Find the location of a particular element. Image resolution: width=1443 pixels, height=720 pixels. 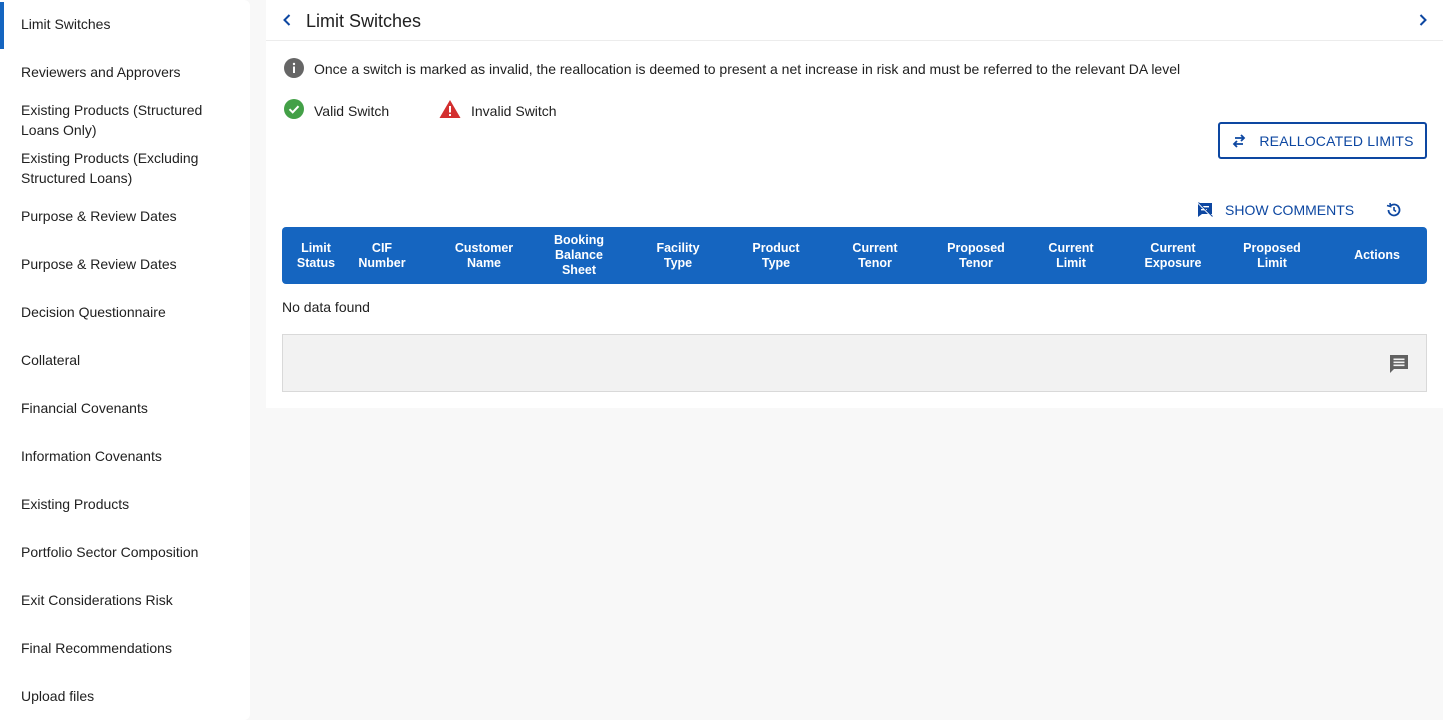

page-header: Limit Switches is located at coordinates (854, 20).